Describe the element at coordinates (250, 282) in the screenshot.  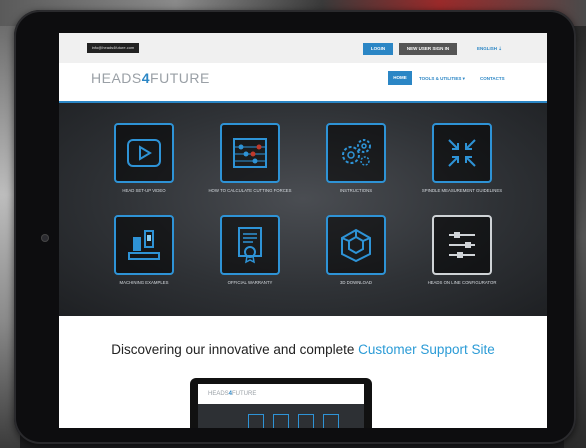
I see `tile-label: OFFICIAL WARRANTY` at that location.